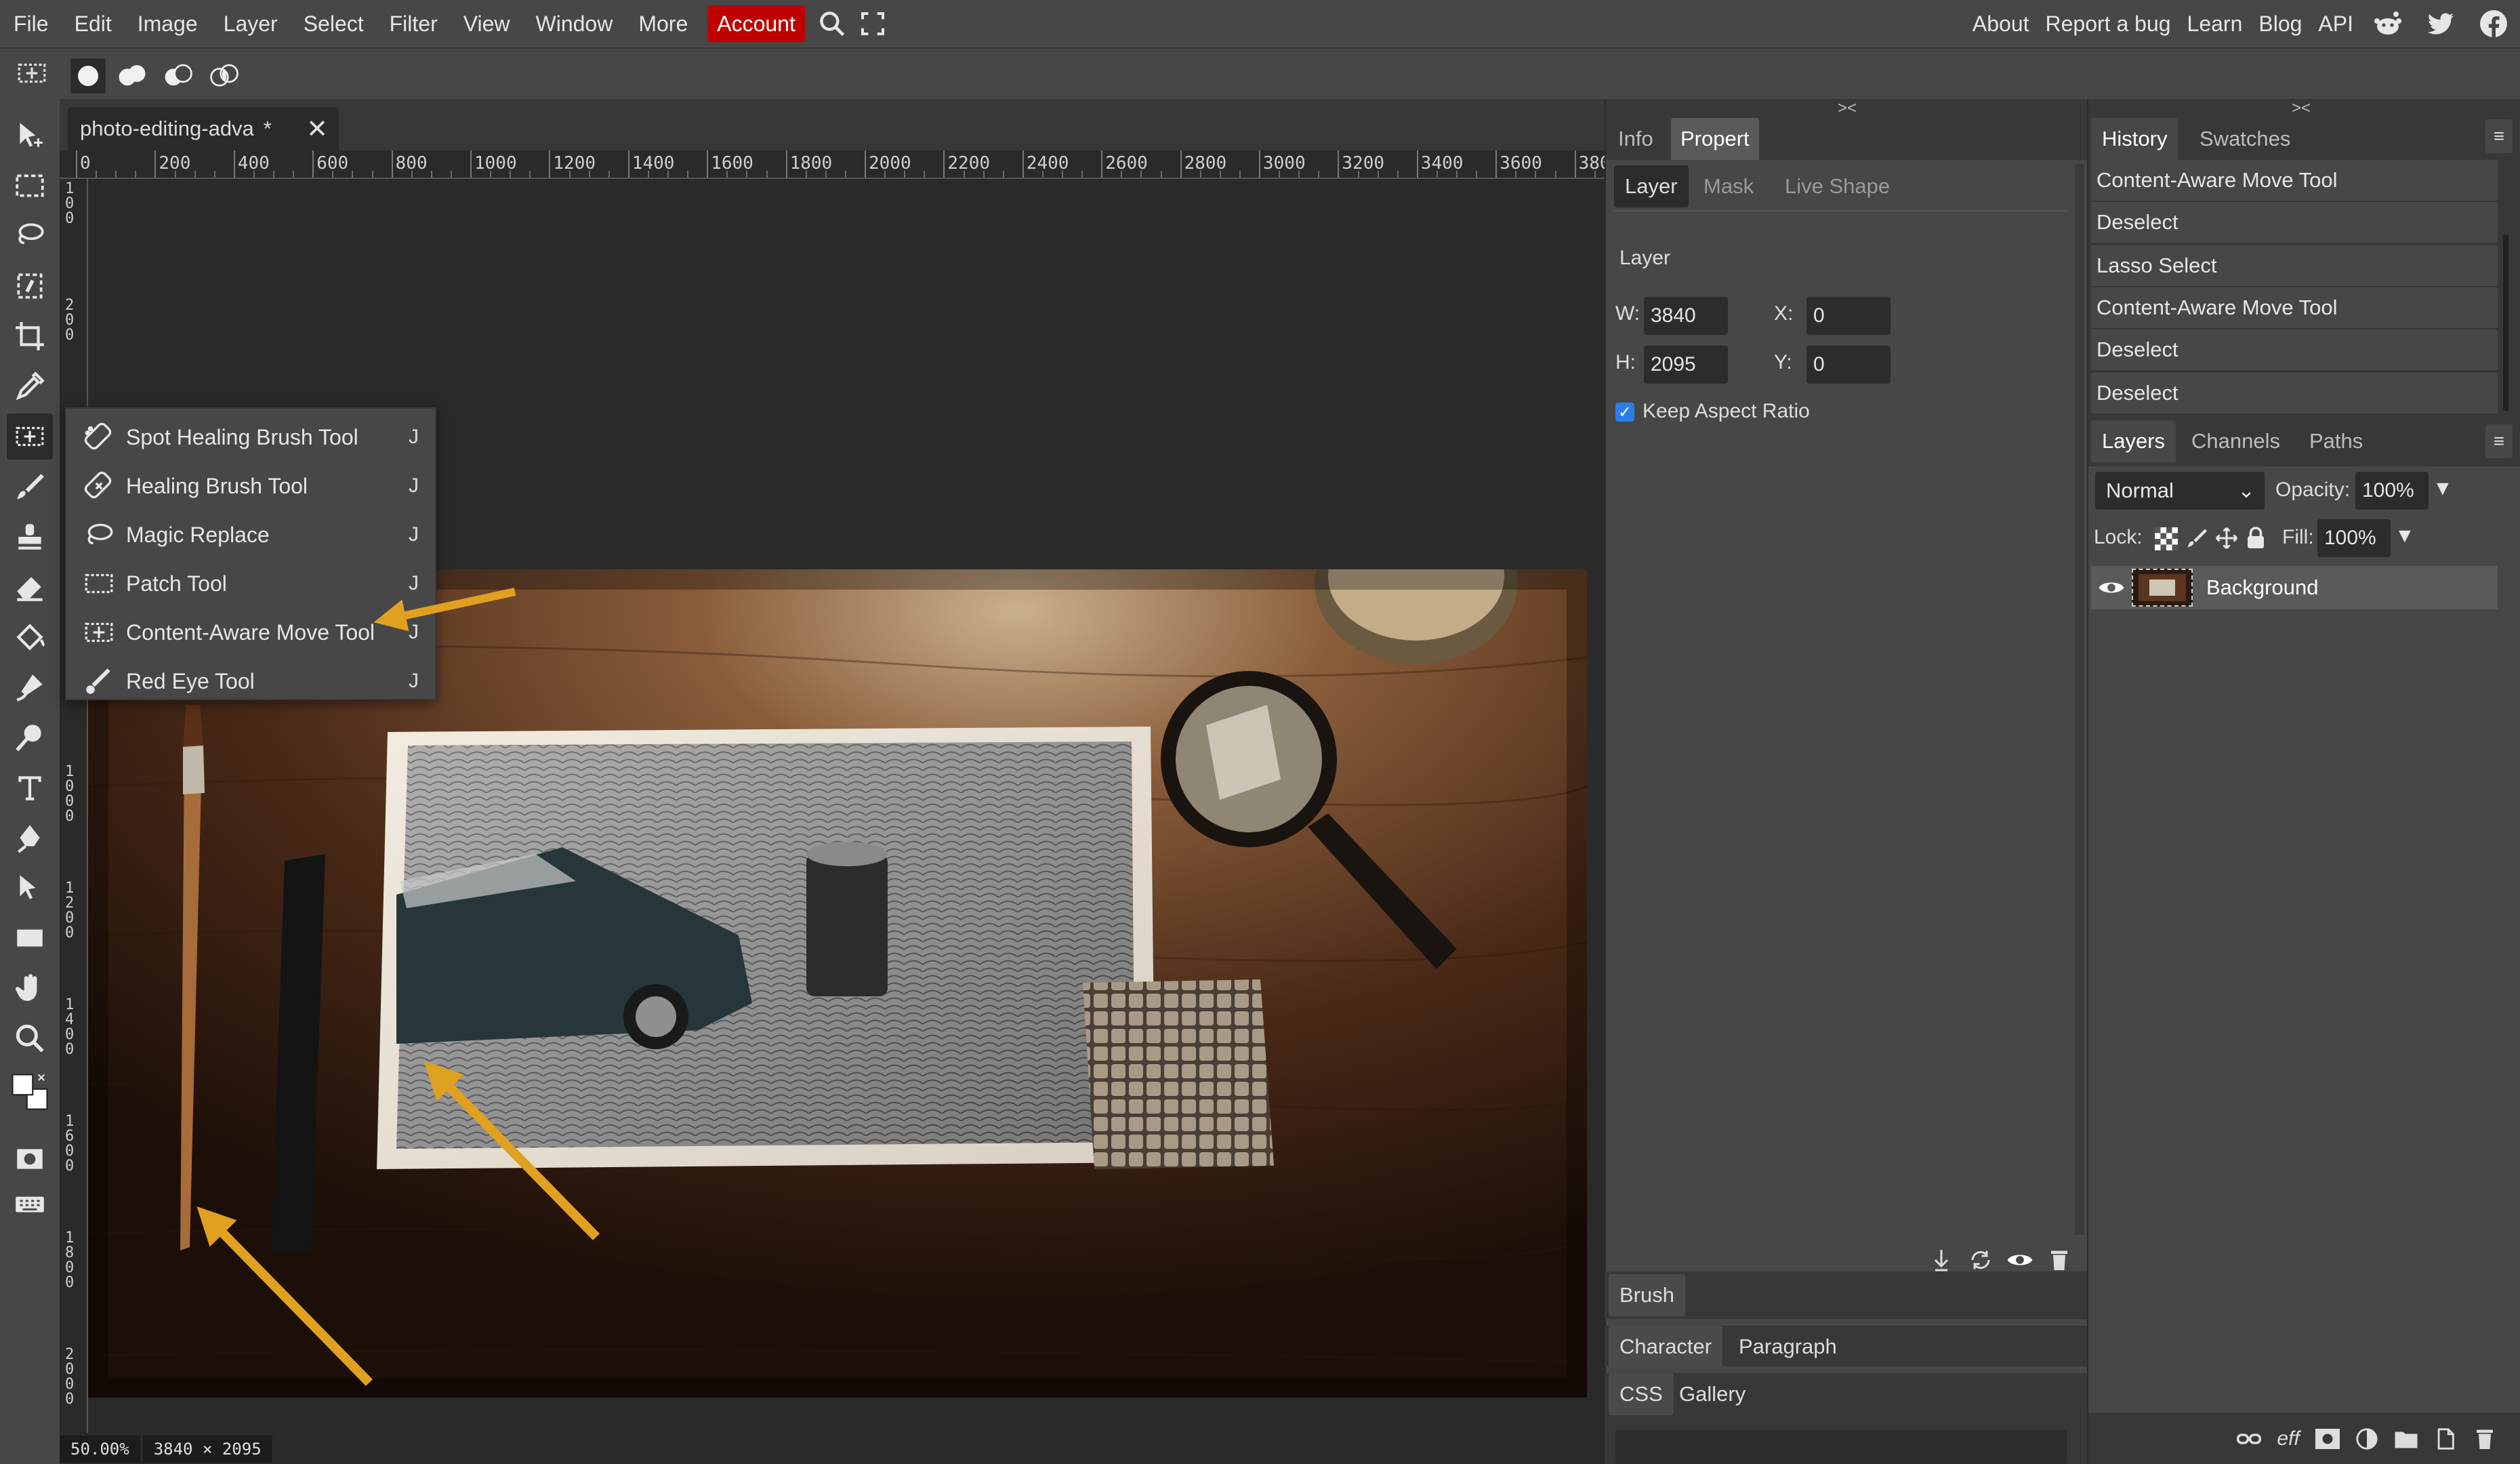 The image size is (2520, 1464). What do you see at coordinates (88, 76) in the screenshot?
I see `selection-new-icon` at bounding box center [88, 76].